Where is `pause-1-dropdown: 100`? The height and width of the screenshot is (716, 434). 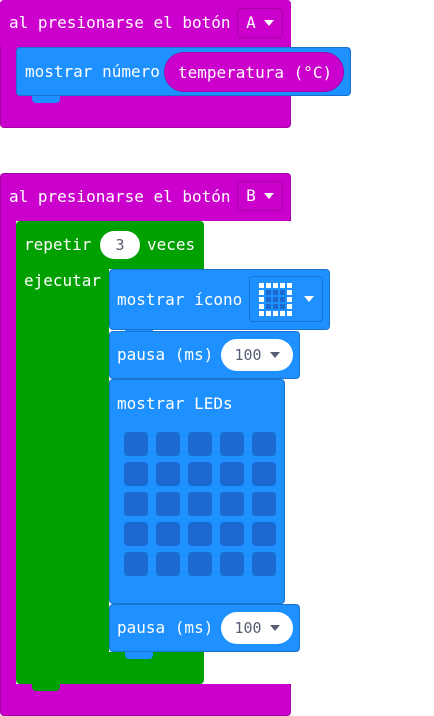
pause-1-dropdown: 100 is located at coordinates (257, 355).